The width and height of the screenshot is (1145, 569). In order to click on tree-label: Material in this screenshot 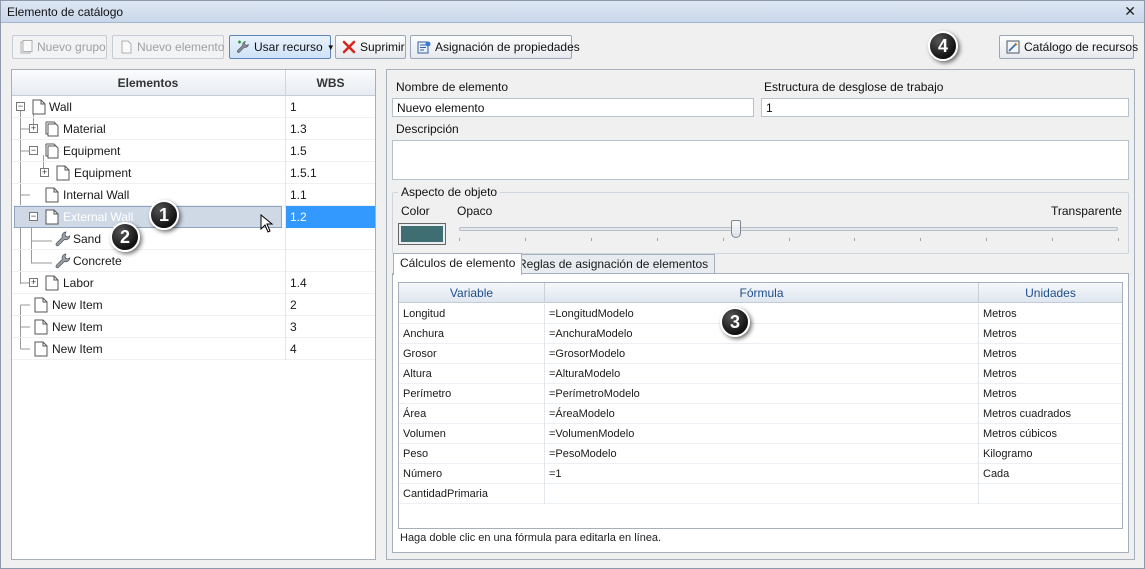, I will do `click(84, 129)`.